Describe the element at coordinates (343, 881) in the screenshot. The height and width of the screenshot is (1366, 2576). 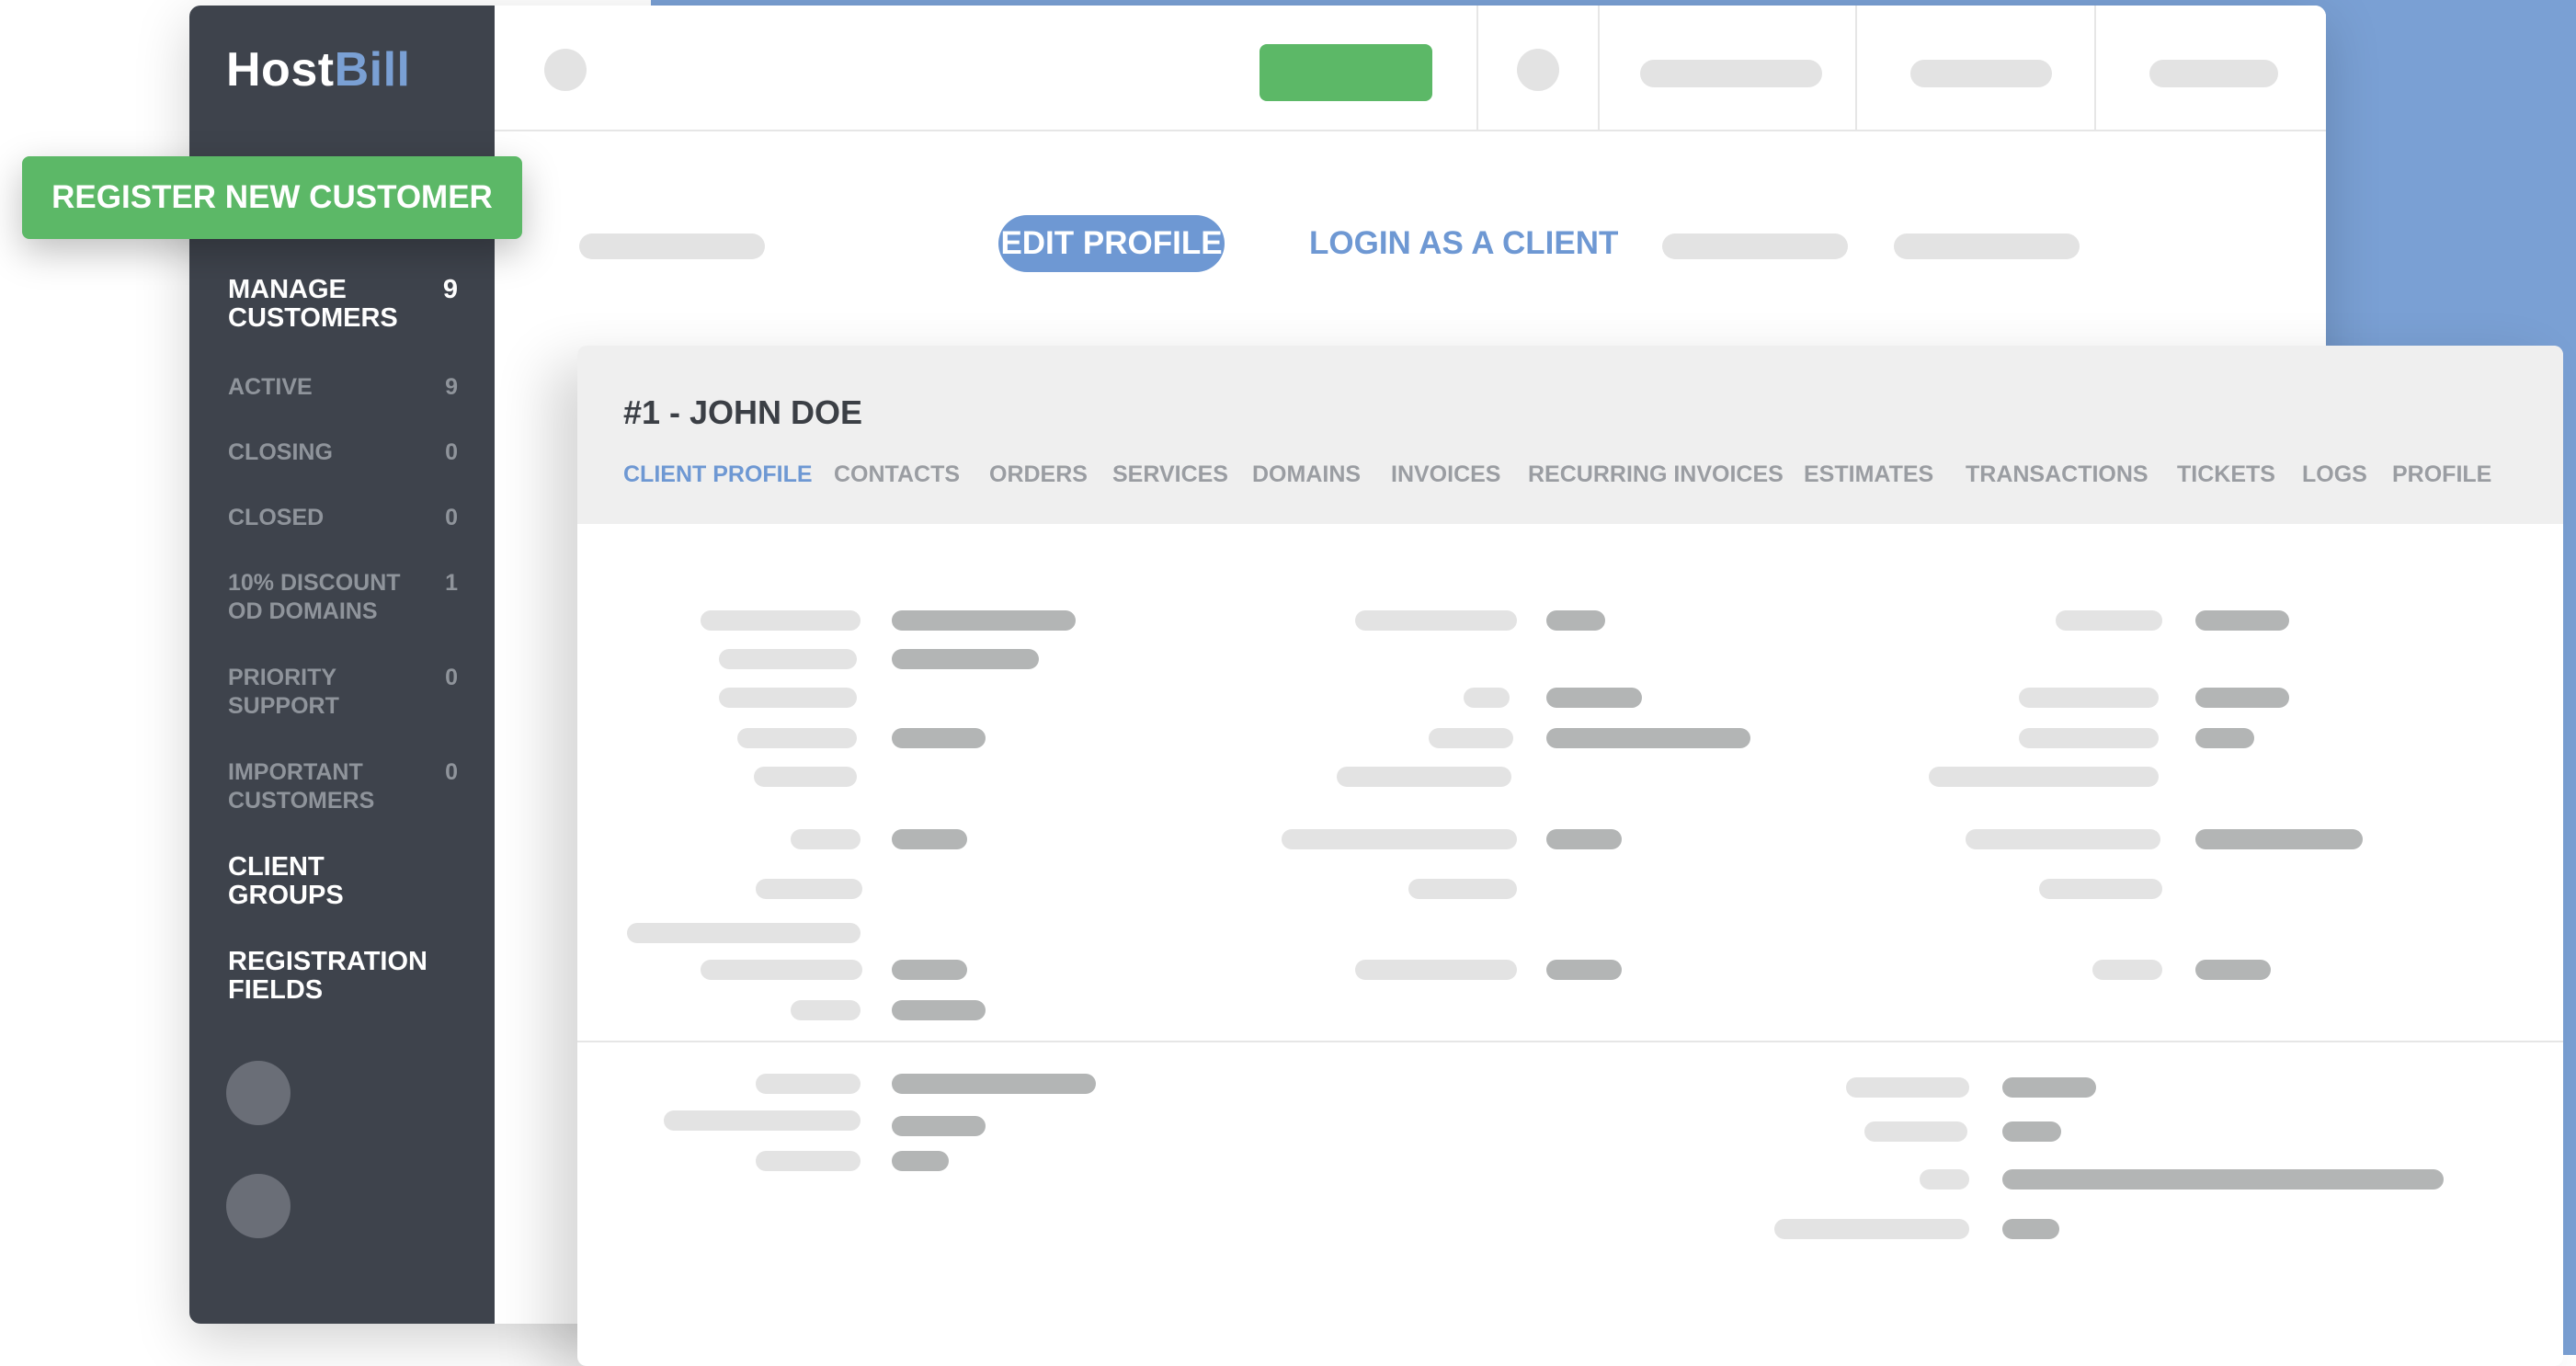
I see `sidebar-item-client-groups: CLIENT GROUPS` at that location.